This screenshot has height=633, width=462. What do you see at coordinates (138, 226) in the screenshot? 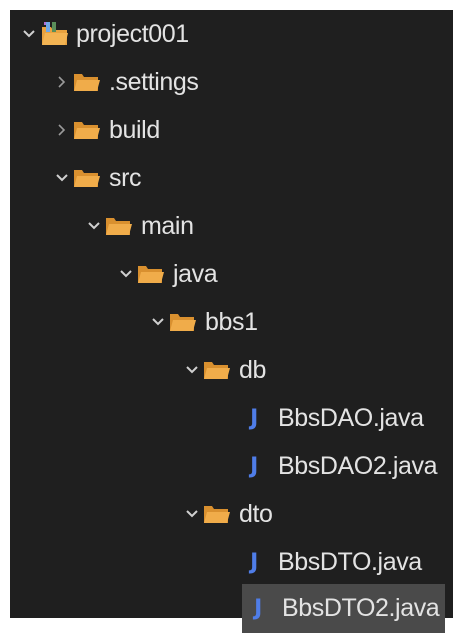
I see `tree-item-main: main` at bounding box center [138, 226].